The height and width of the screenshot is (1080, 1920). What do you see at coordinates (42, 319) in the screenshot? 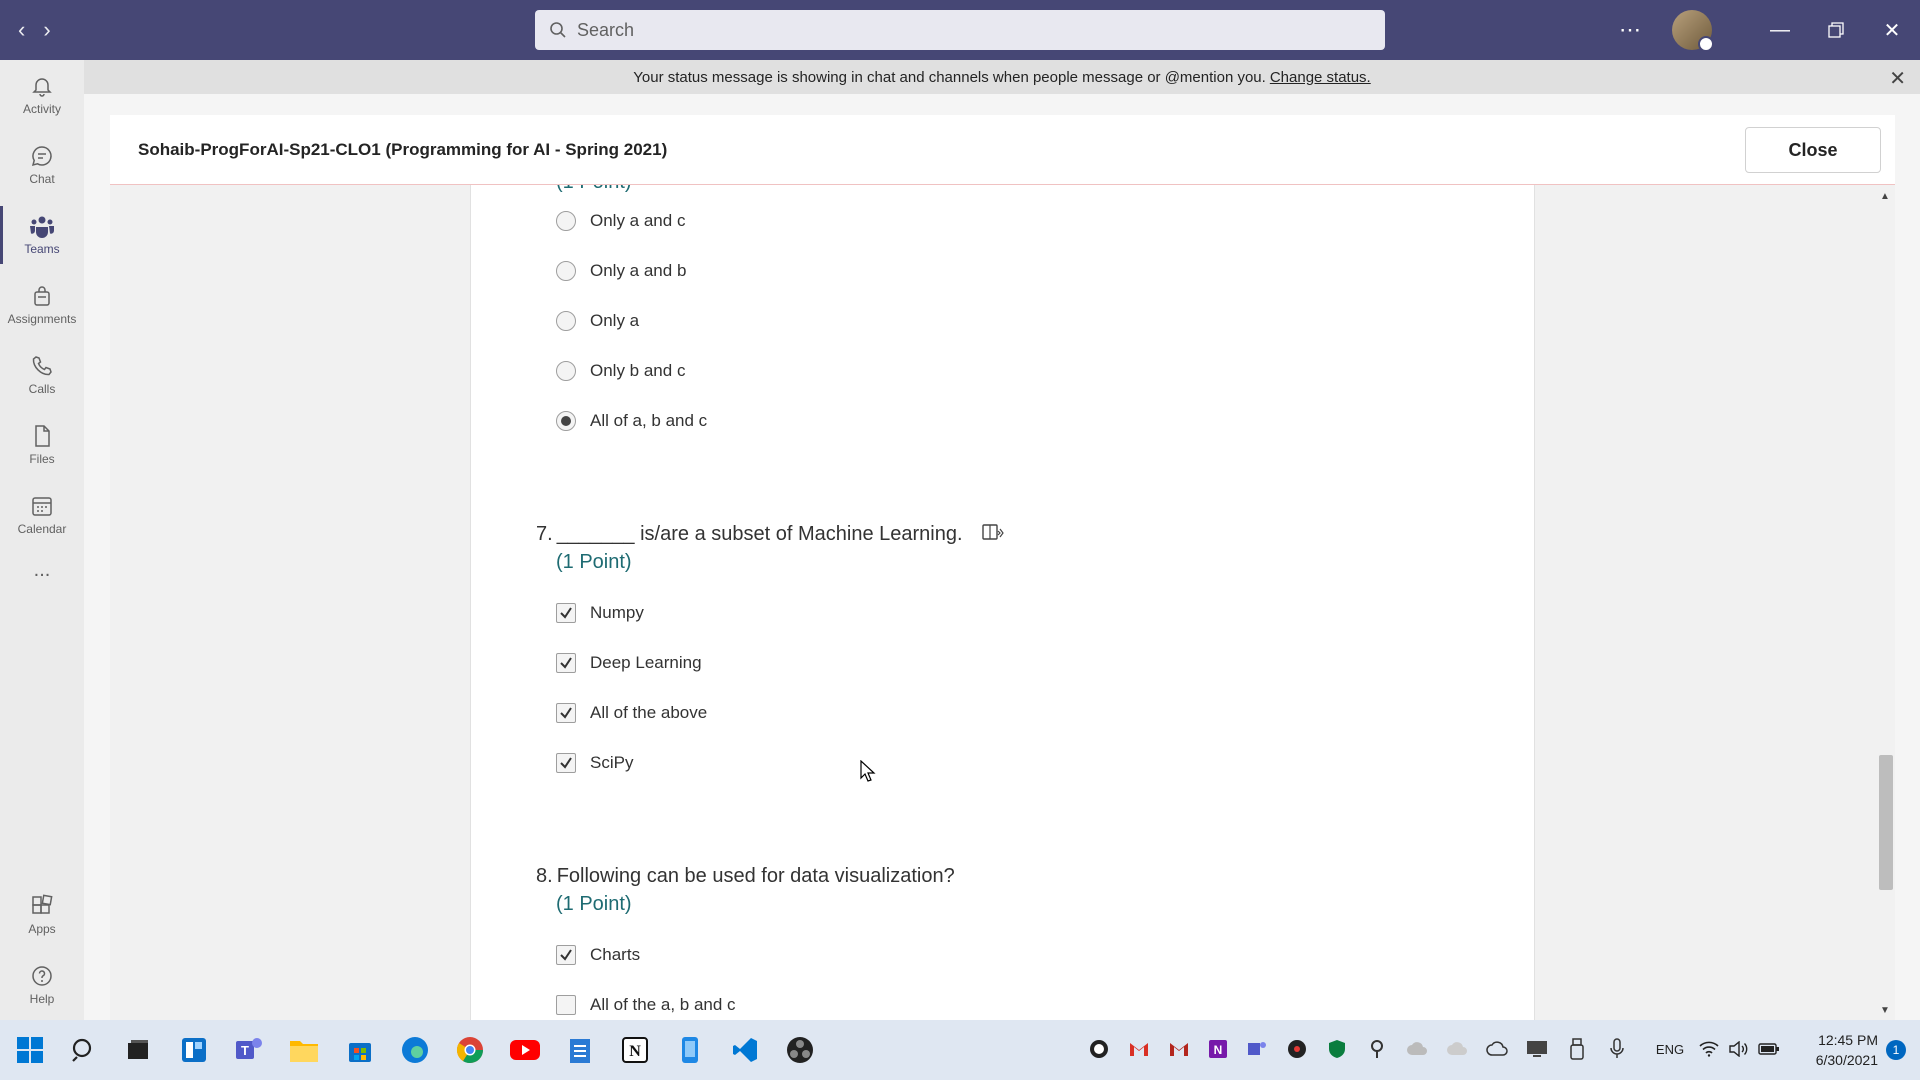
I see `rail-label: Assignments` at bounding box center [42, 319].